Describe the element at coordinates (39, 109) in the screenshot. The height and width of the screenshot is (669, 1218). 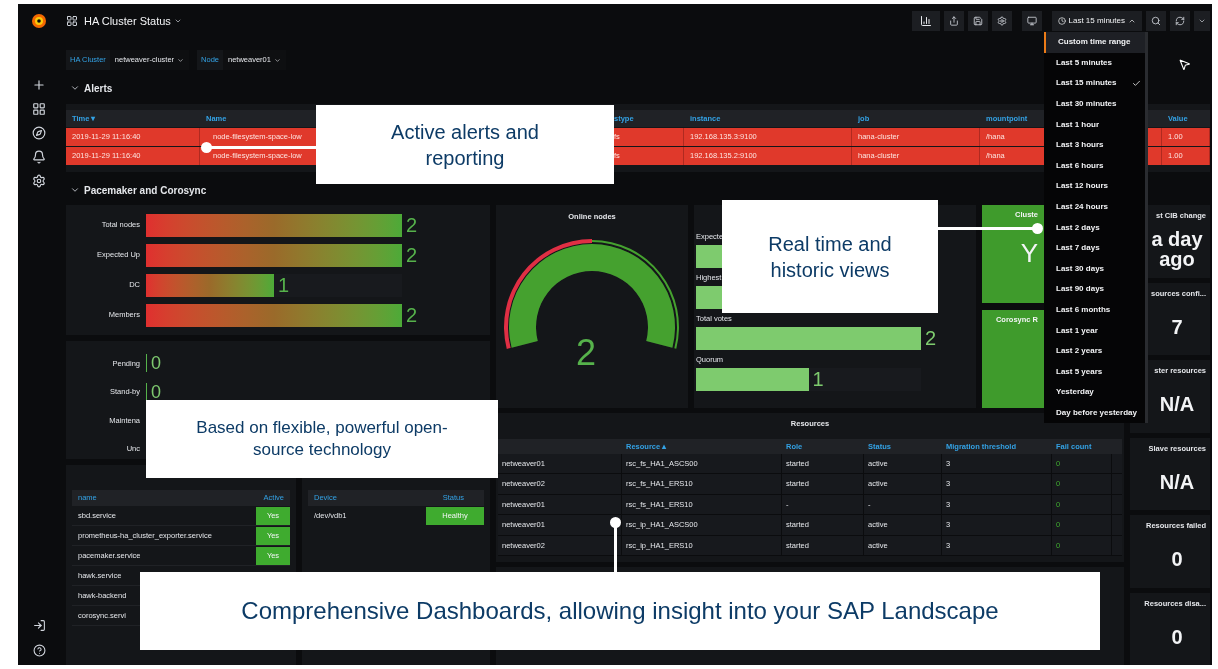
I see `dashboards-icon` at that location.